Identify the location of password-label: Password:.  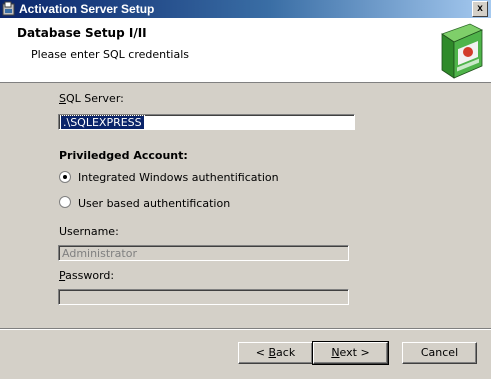
(86, 275).